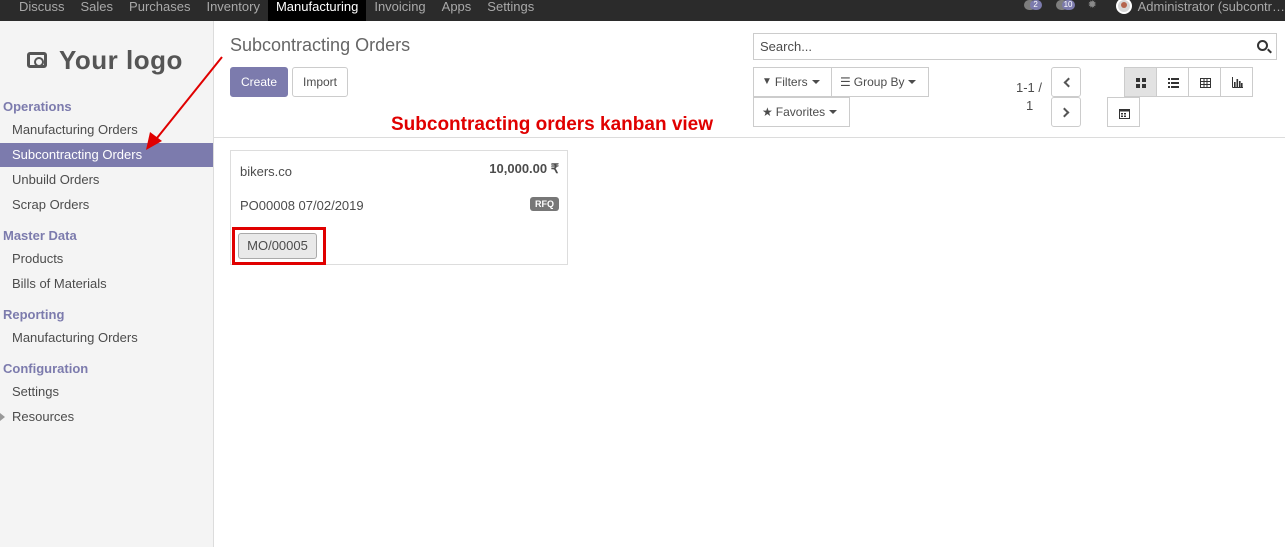 This screenshot has width=1285, height=547. What do you see at coordinates (1262, 45) in the screenshot?
I see `search-icon` at bounding box center [1262, 45].